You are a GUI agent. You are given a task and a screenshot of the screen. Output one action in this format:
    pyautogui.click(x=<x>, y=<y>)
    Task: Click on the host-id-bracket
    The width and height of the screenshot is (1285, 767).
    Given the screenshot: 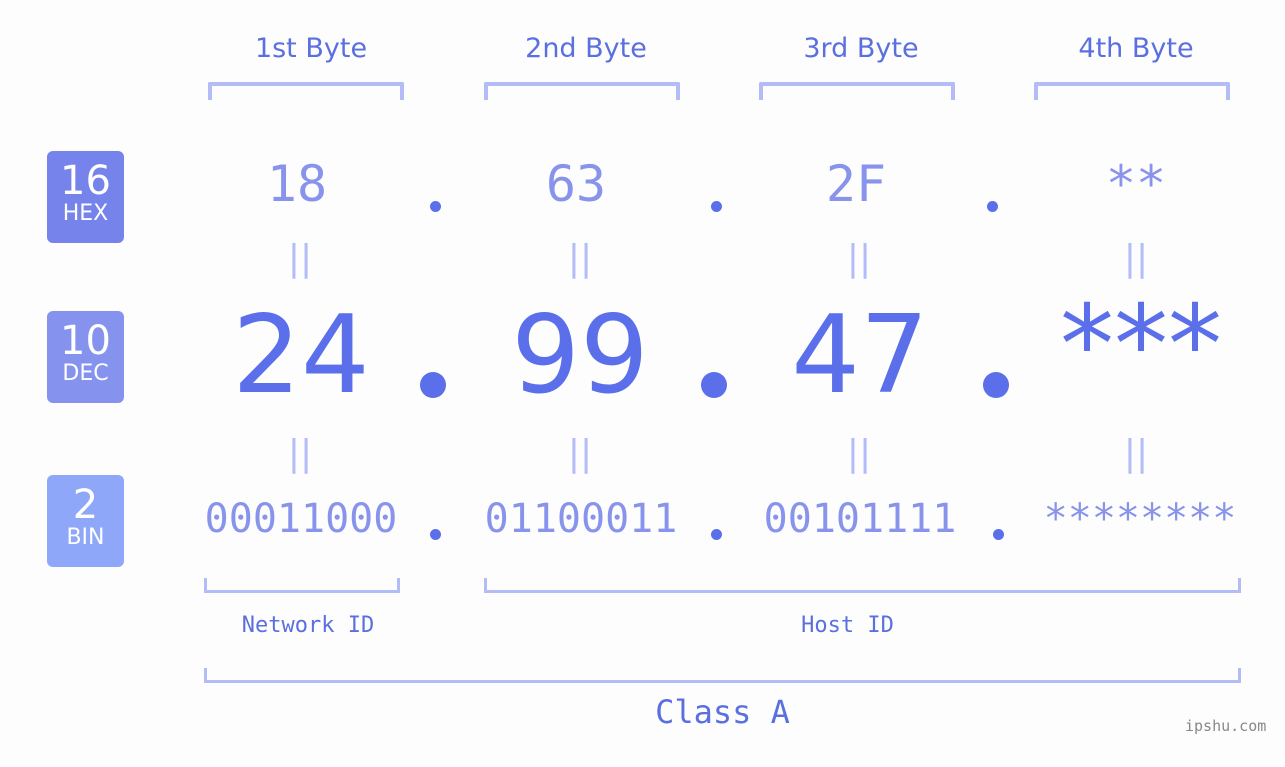 What is the action you would take?
    pyautogui.click(x=862, y=585)
    